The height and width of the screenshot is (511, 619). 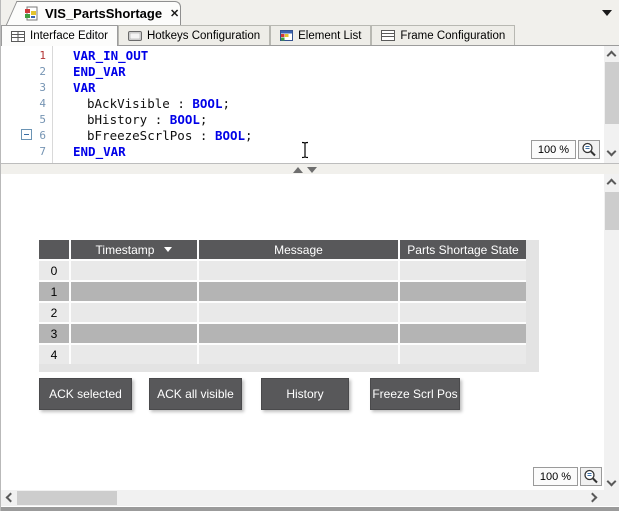 I want to click on gutter-separator, so click(x=52, y=104).